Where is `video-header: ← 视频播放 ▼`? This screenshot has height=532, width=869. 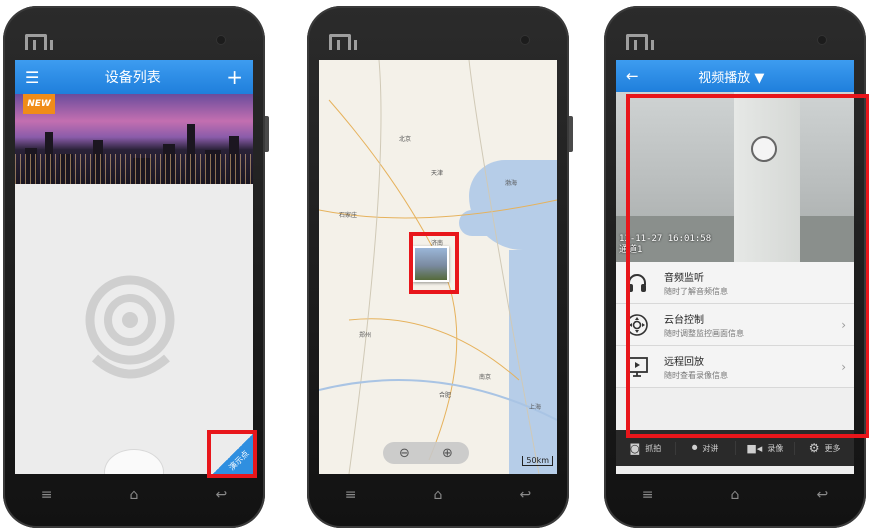
video-header: ← 视频播放 ▼ is located at coordinates (735, 76).